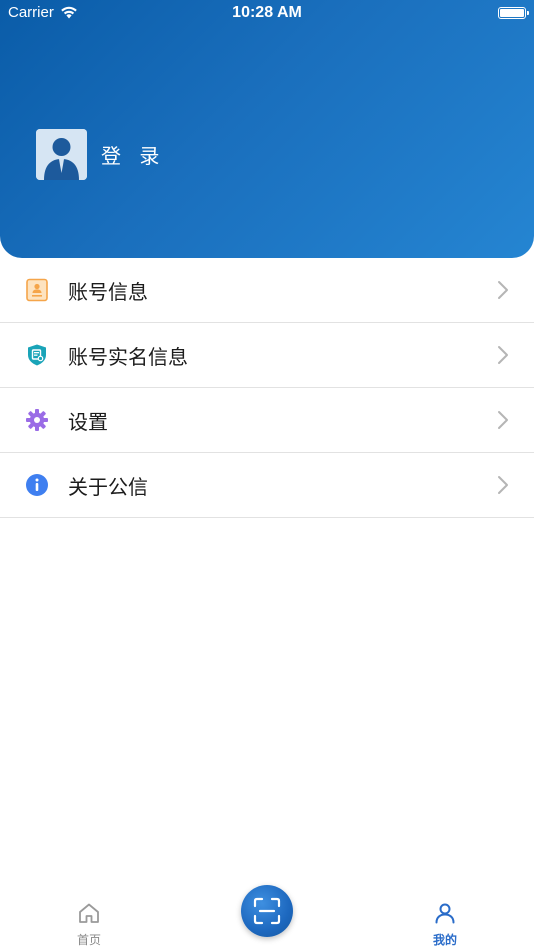 Image resolution: width=534 pixels, height=950 pixels. Describe the element at coordinates (100, 154) in the screenshot. I see `login-entry: 登 录` at that location.